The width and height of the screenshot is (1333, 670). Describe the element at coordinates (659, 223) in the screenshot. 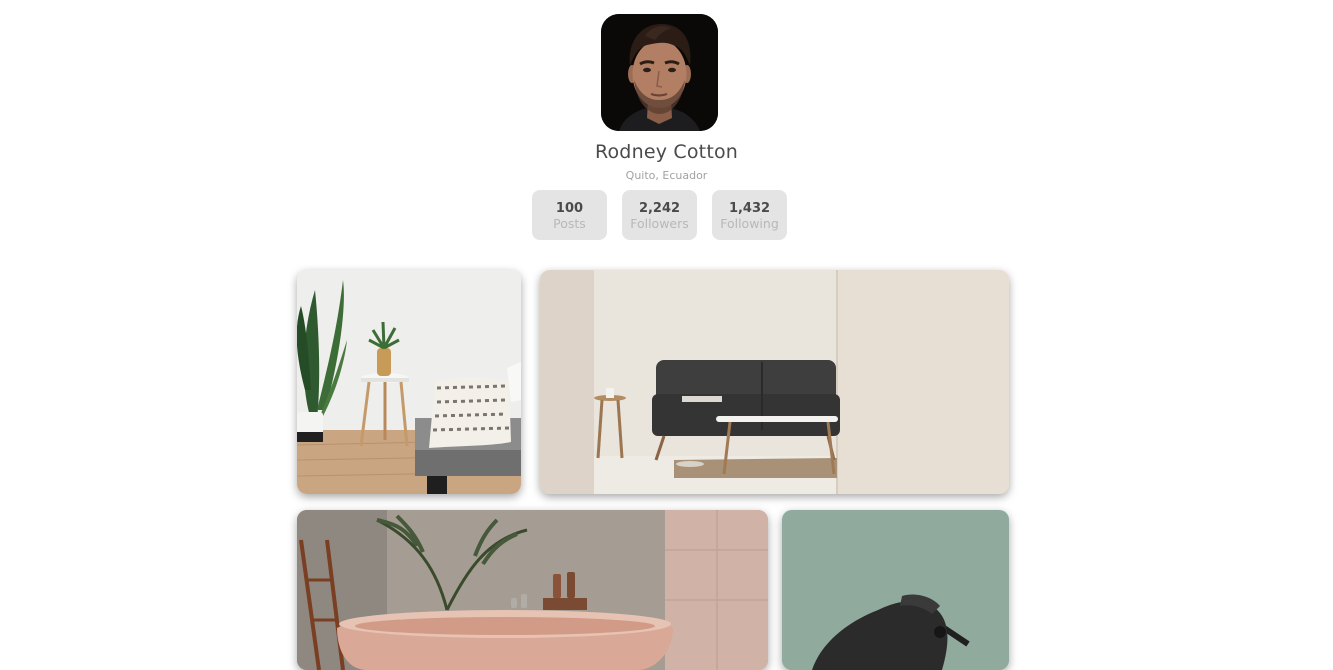

I see `stat-followers-label: Followers` at that location.